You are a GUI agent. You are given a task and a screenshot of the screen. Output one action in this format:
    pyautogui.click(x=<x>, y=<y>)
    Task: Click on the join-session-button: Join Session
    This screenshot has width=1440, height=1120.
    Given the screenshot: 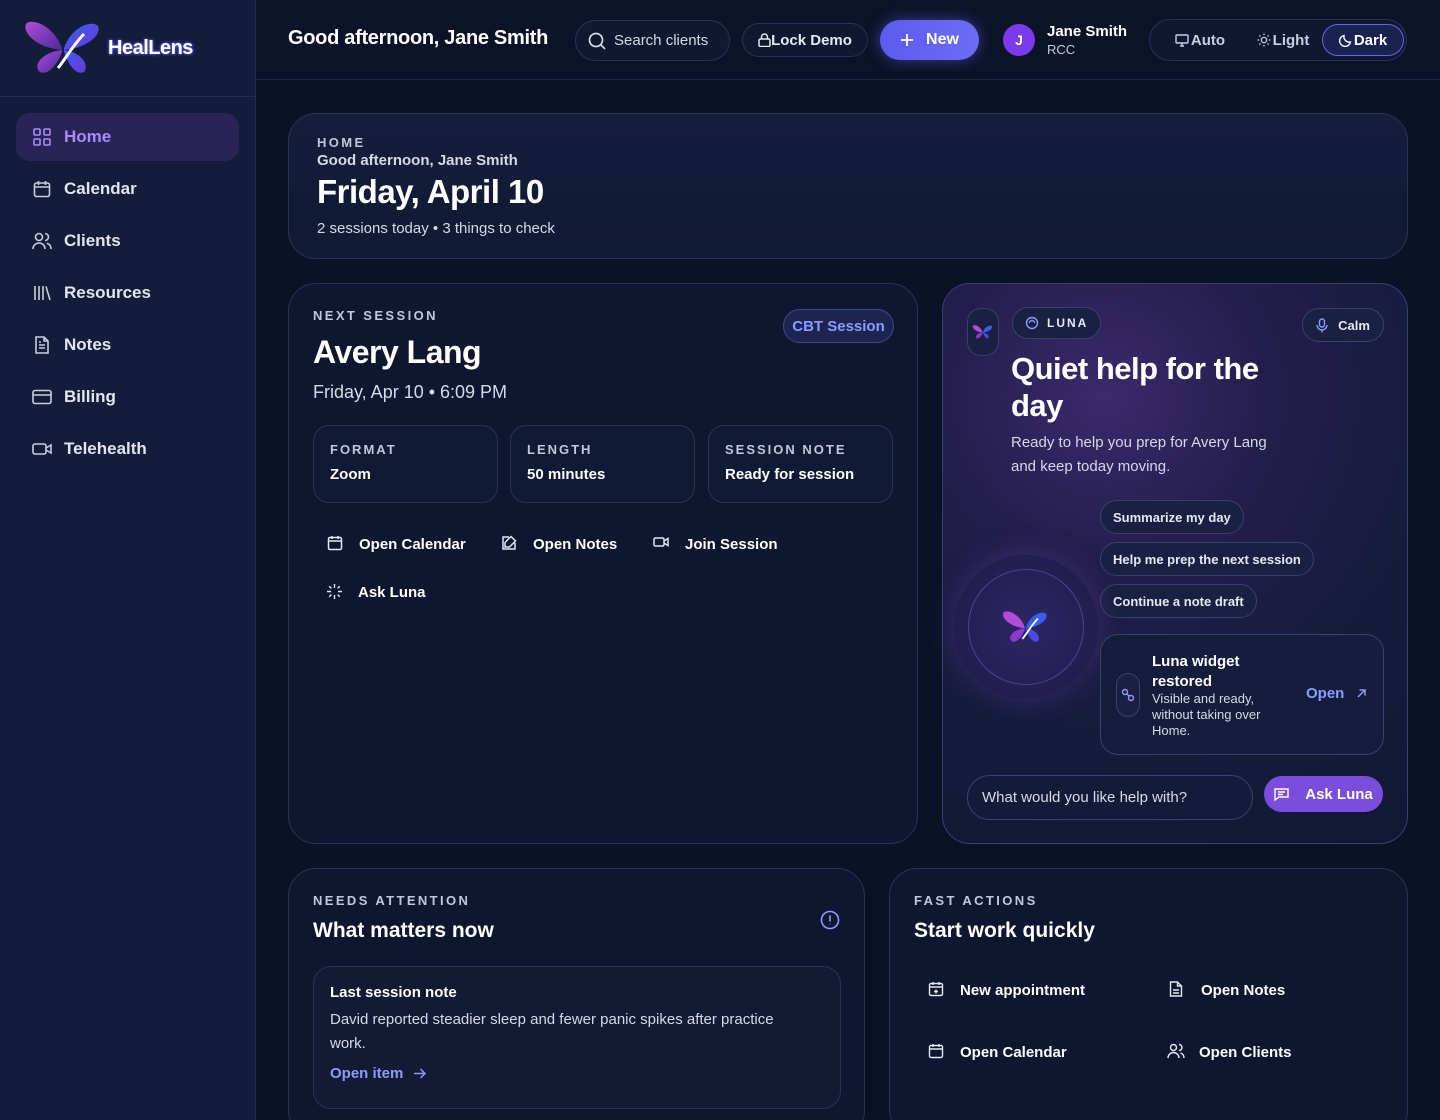 What is the action you would take?
    pyautogui.click(x=715, y=544)
    